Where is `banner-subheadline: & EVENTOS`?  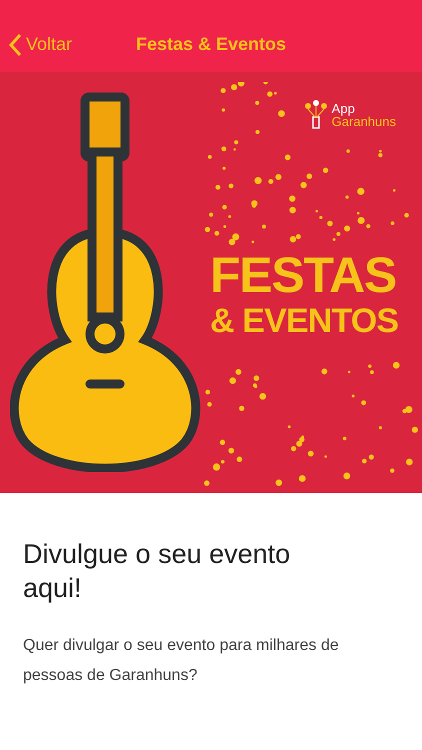
banner-subheadline: & EVENTOS is located at coordinates (304, 321).